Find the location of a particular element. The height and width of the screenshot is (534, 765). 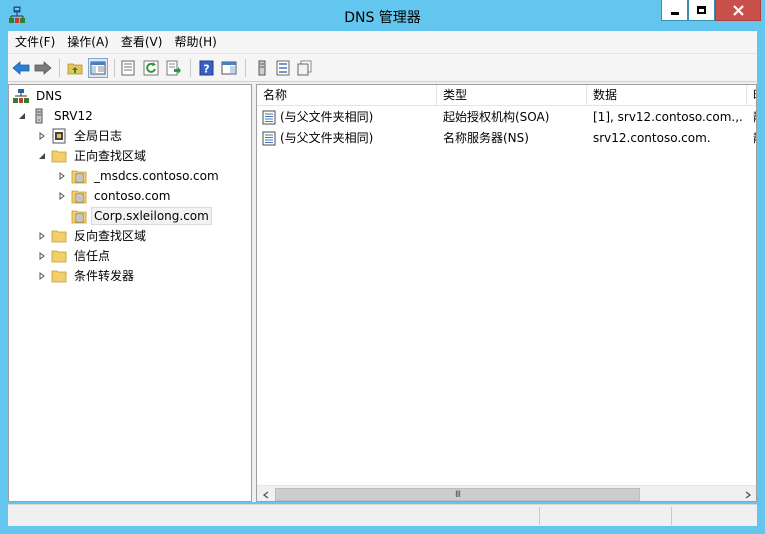

tree-item-conditional-forwarders: 条件转发器 is located at coordinates (87, 276).